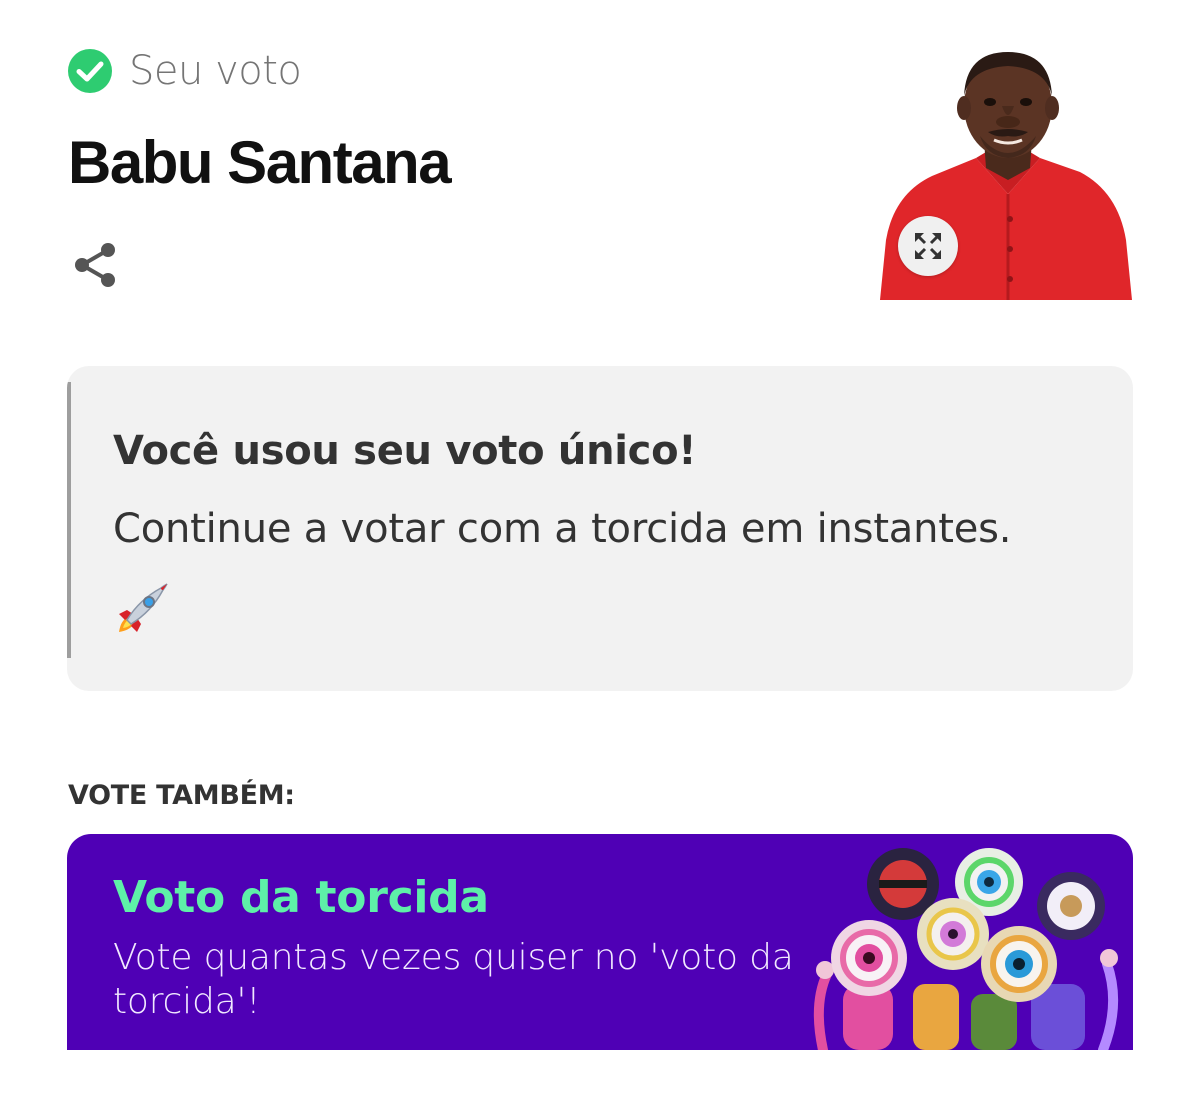 The image size is (1200, 1098). I want to click on notice-accent-bar, so click(69, 520).